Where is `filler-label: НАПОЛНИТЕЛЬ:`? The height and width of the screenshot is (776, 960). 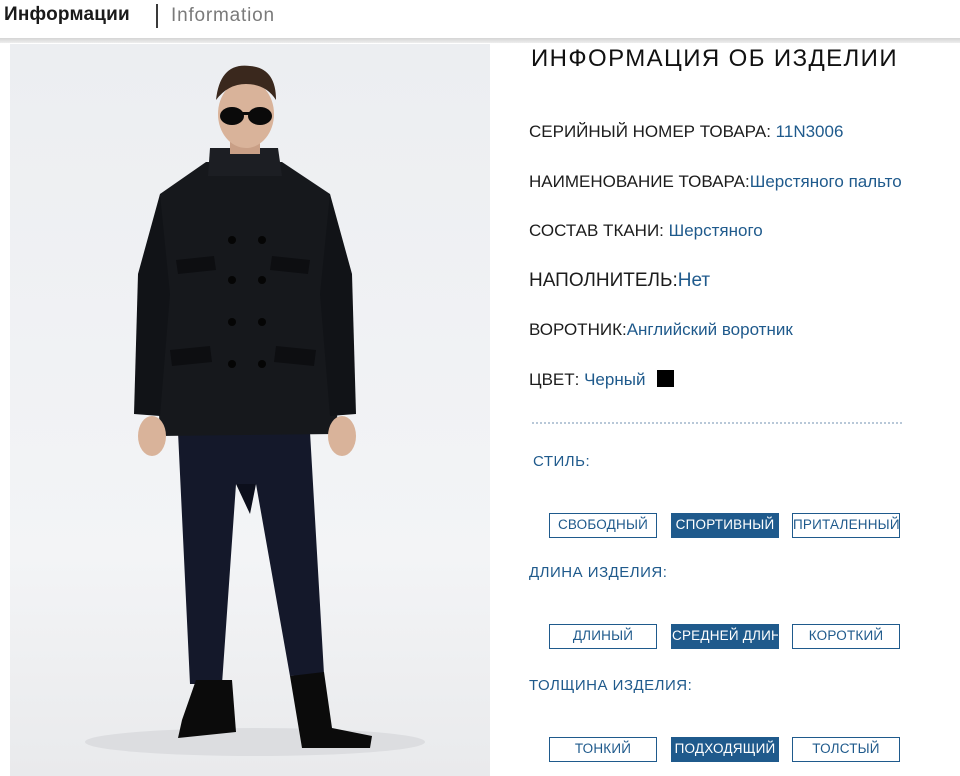 filler-label: НАПОЛНИТЕЛЬ: is located at coordinates (603, 280).